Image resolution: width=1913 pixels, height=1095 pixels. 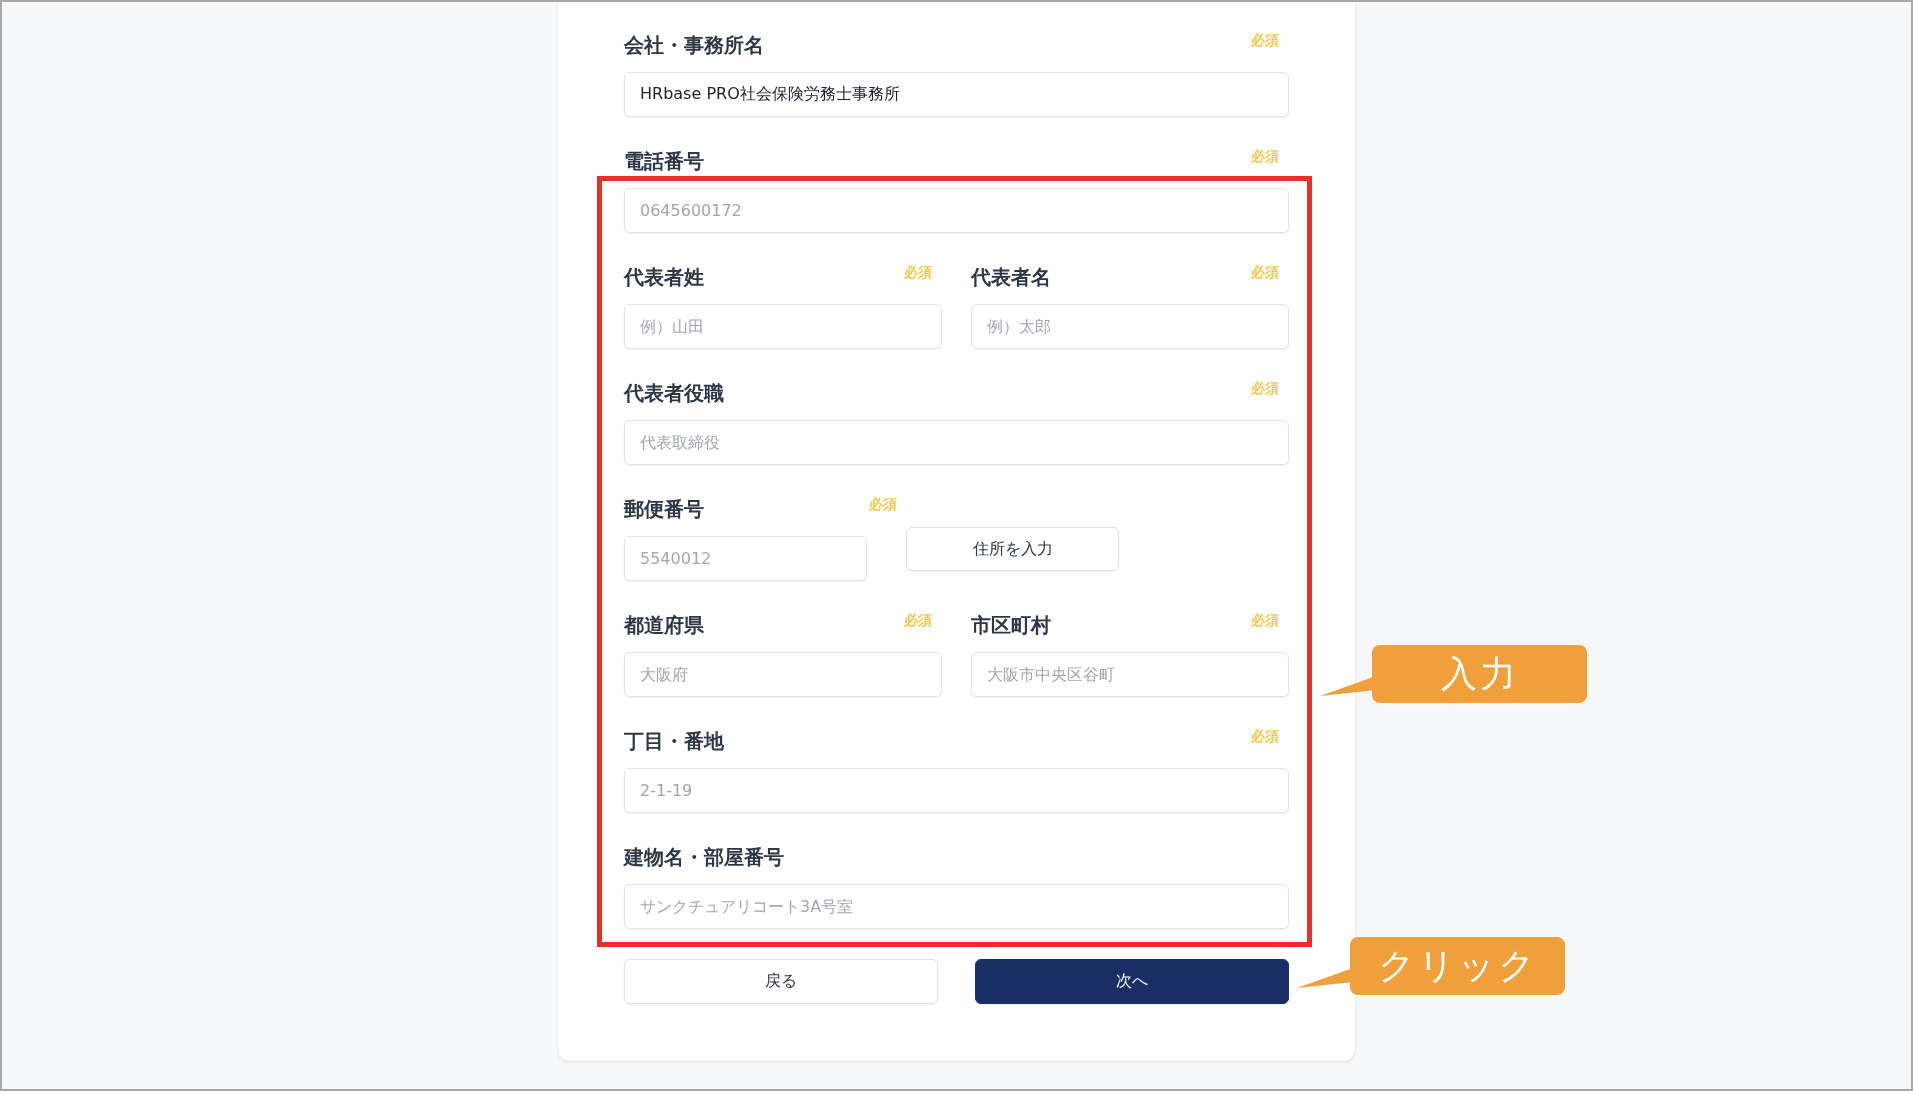 I want to click on input-field: サンクチュアリコート3A号室, so click(x=956, y=906).